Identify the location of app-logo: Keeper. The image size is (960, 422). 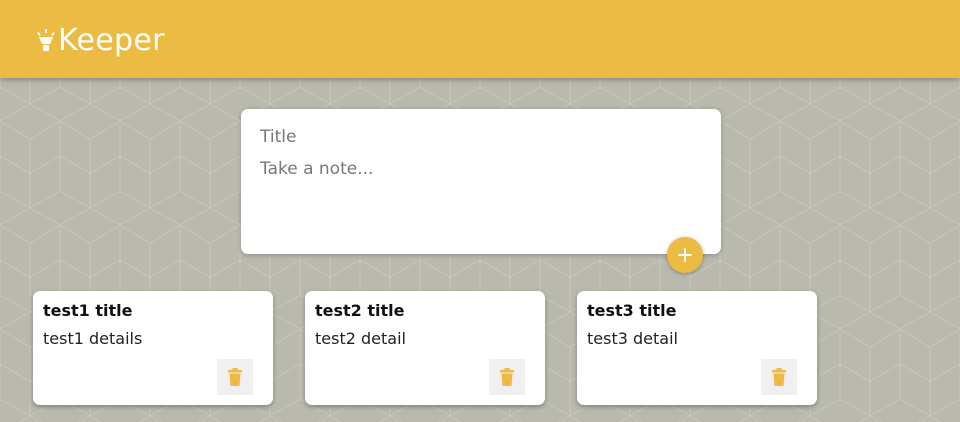
(100, 41).